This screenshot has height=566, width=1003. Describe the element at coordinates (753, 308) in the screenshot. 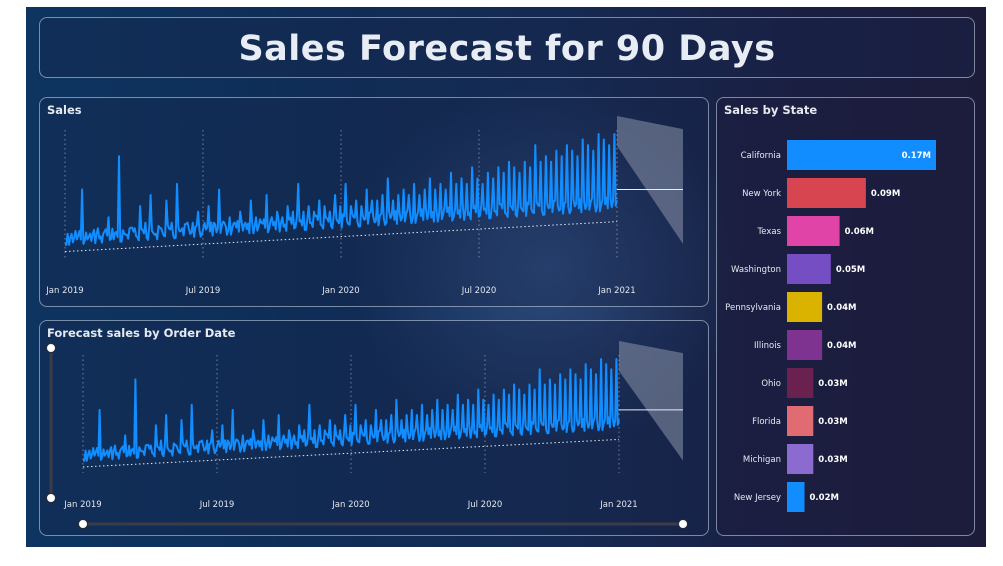

I see `bar-category-label: Pennsylvania` at that location.